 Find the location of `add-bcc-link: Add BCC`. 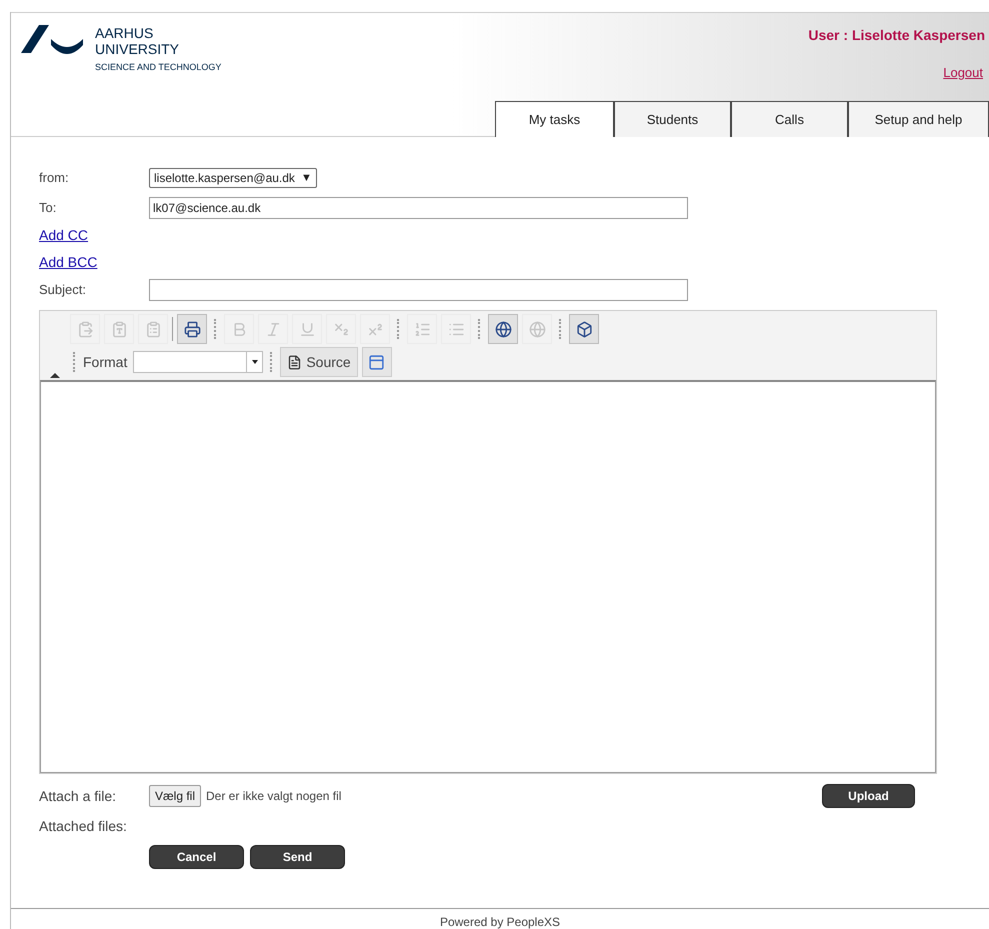

add-bcc-link: Add BCC is located at coordinates (68, 262).